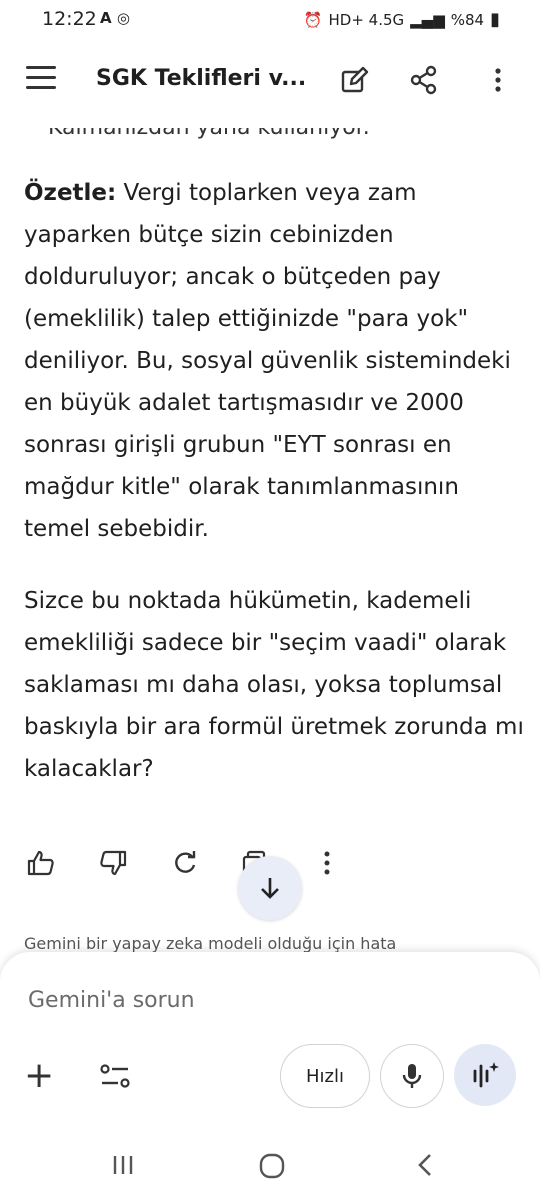  Describe the element at coordinates (185, 863) in the screenshot. I see `regenerate-icon` at that location.